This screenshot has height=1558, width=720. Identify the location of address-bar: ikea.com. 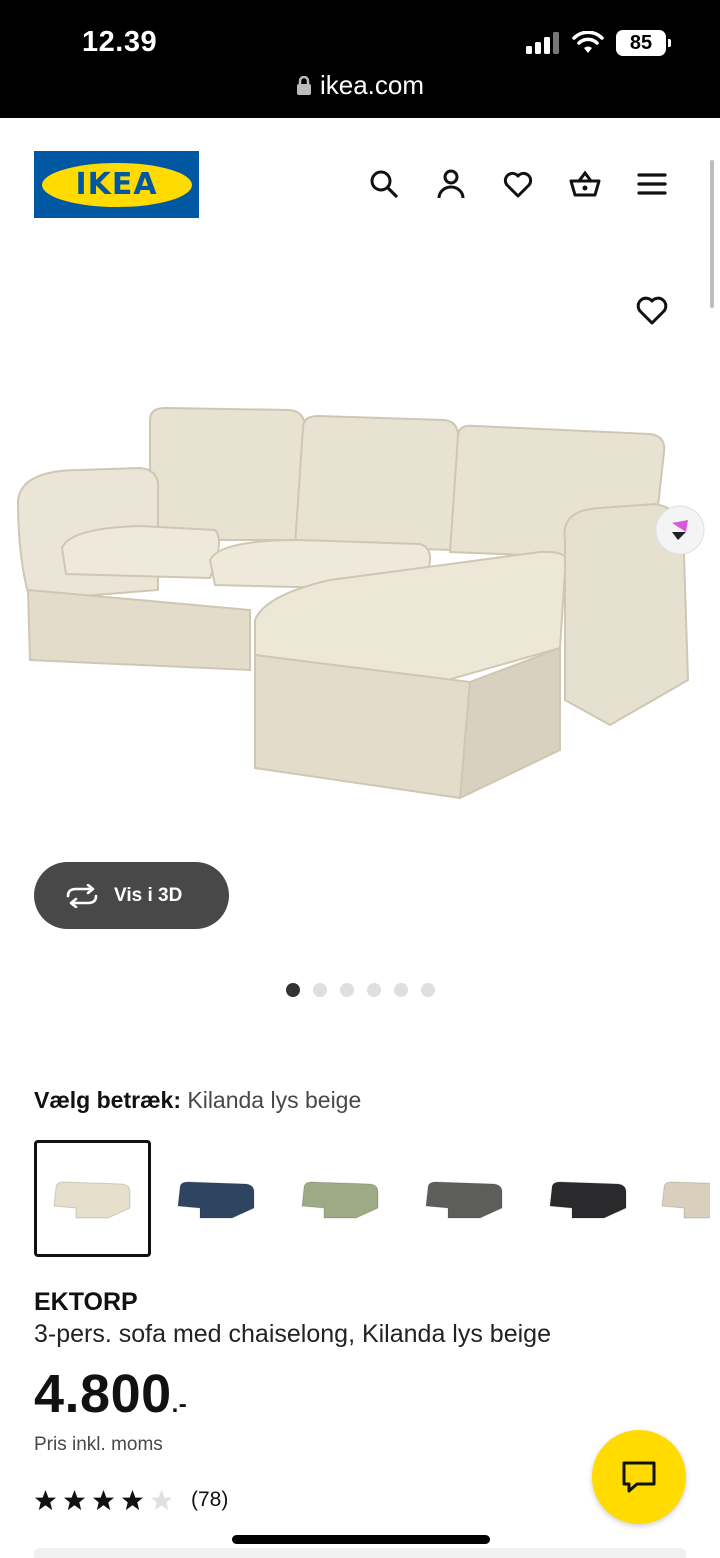
(360, 85).